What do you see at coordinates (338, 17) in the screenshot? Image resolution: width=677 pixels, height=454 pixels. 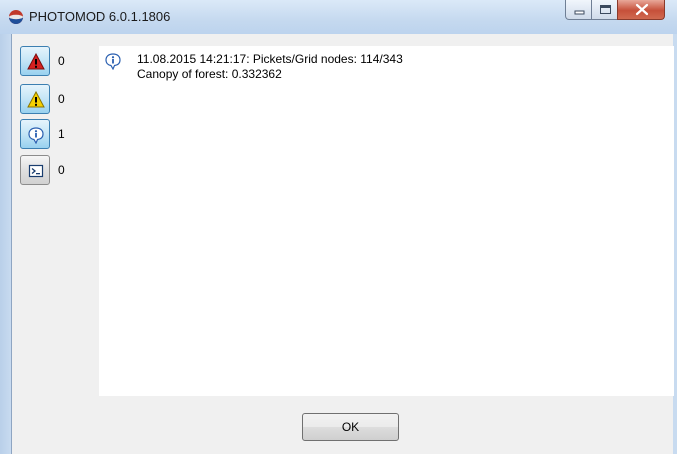 I see `title-bar: PHOTOMOD 6.0.1.1806` at bounding box center [338, 17].